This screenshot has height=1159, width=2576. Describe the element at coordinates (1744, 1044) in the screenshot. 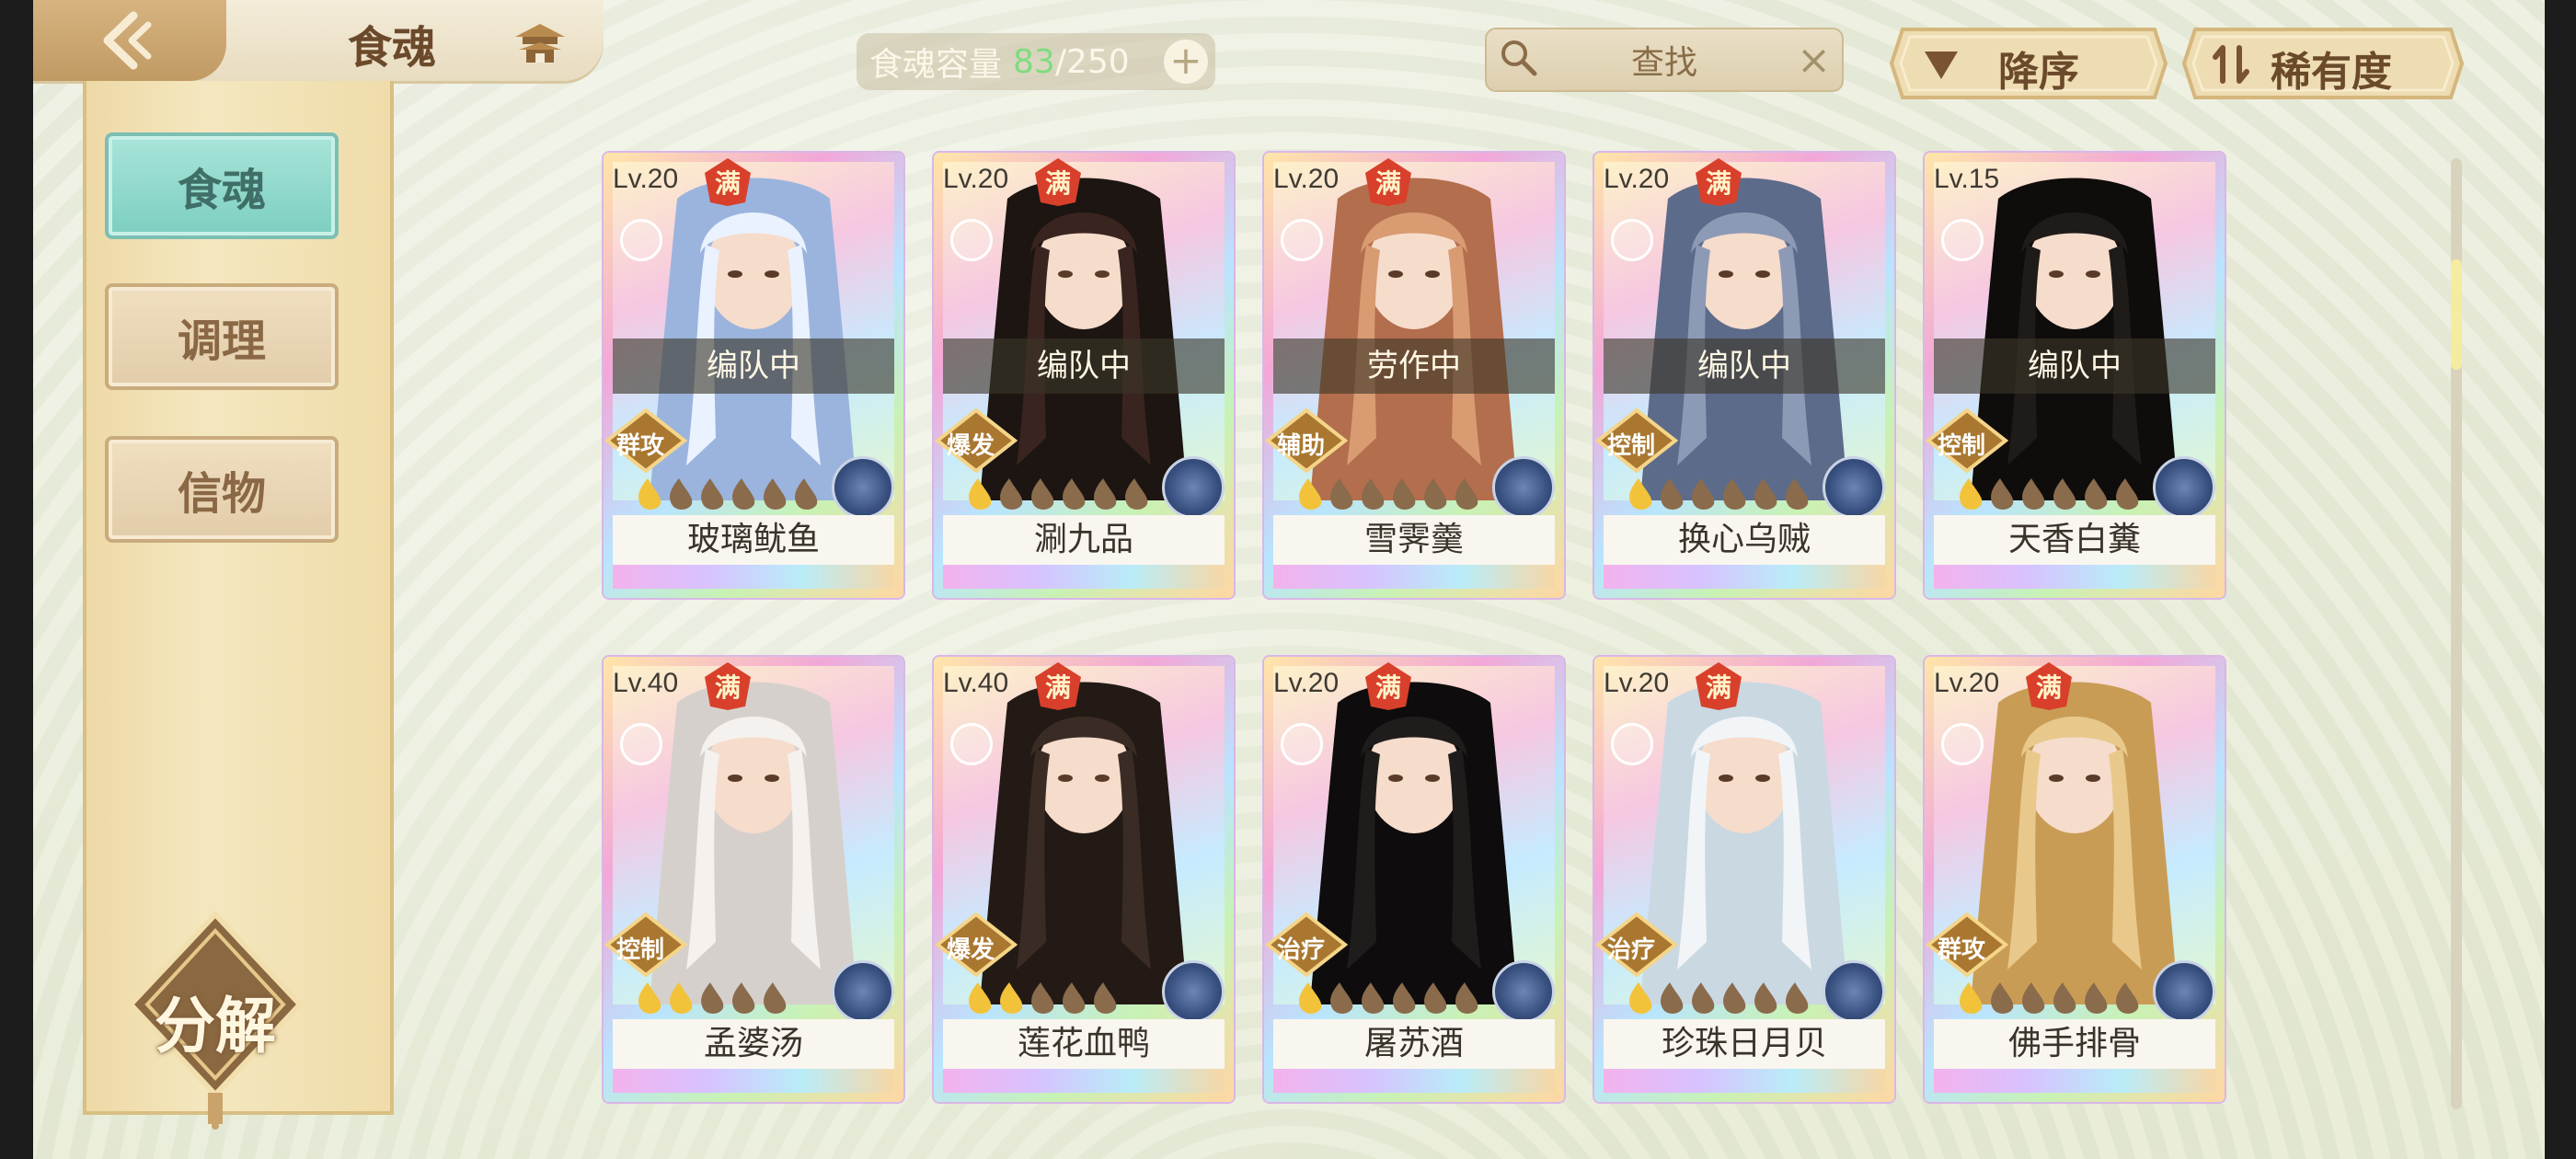

I see `character-name: 珍珠日月贝` at that location.